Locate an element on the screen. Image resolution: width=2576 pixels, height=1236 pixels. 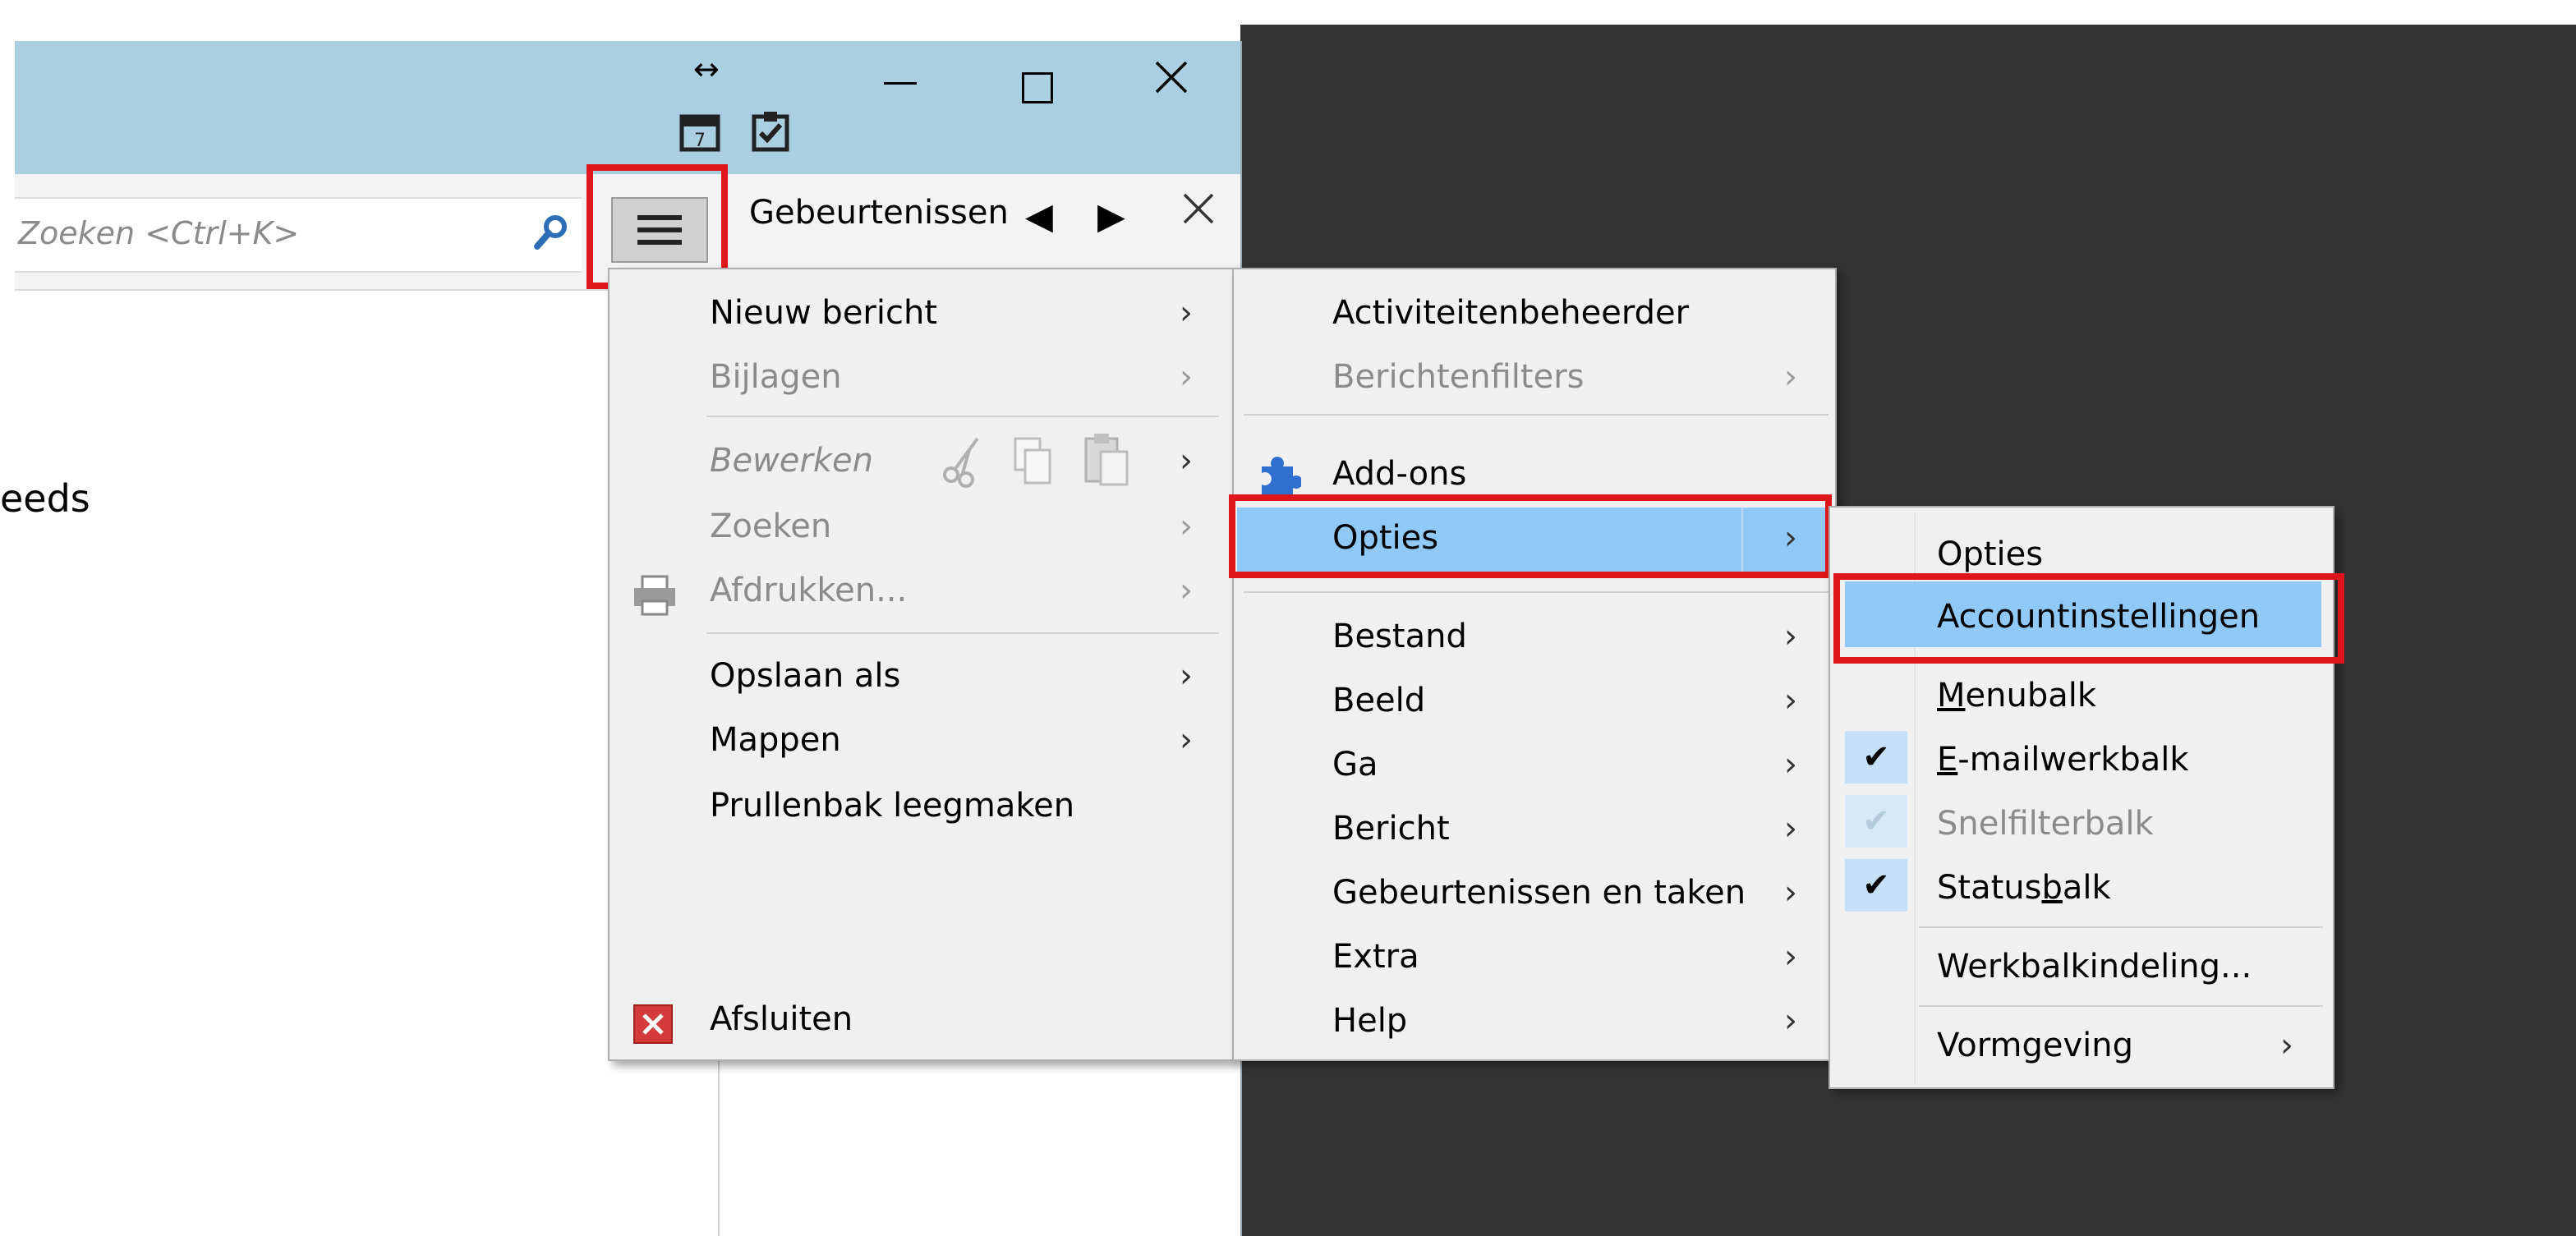
menu-item-empty-trash: Prullenbak leegmaken is located at coordinates (892, 806).